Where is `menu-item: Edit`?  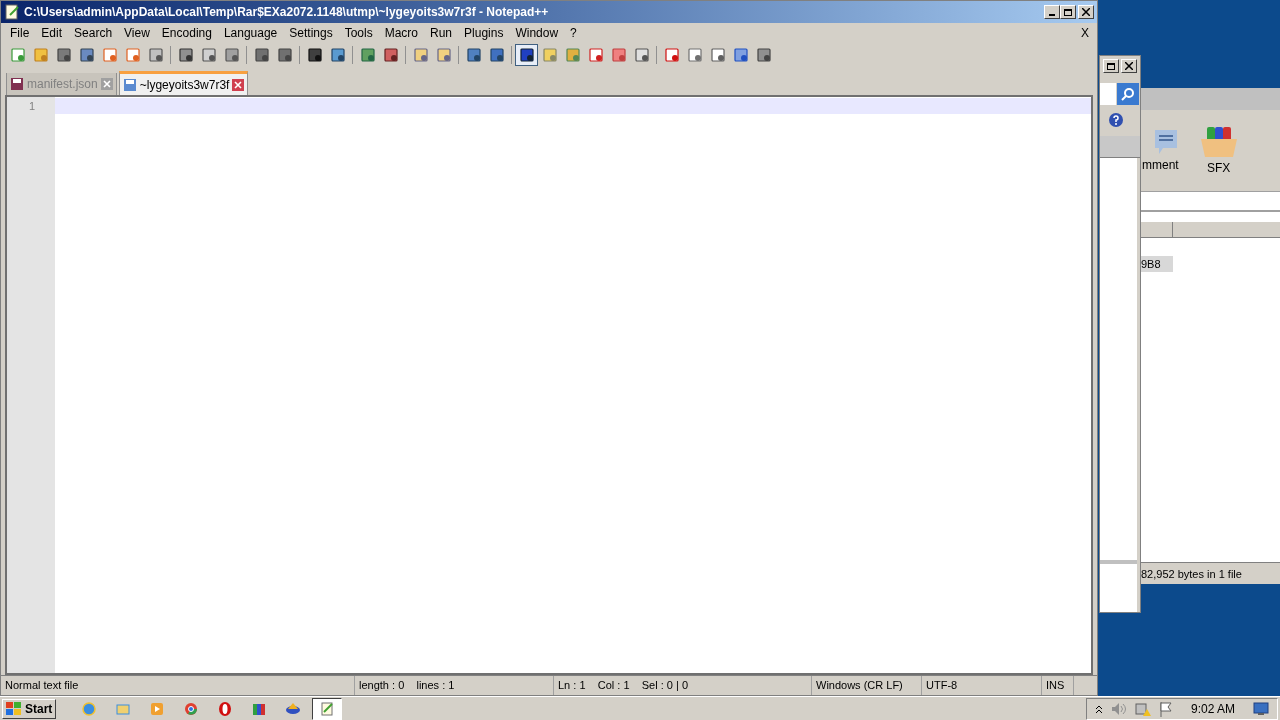 menu-item: Edit is located at coordinates (52, 33).